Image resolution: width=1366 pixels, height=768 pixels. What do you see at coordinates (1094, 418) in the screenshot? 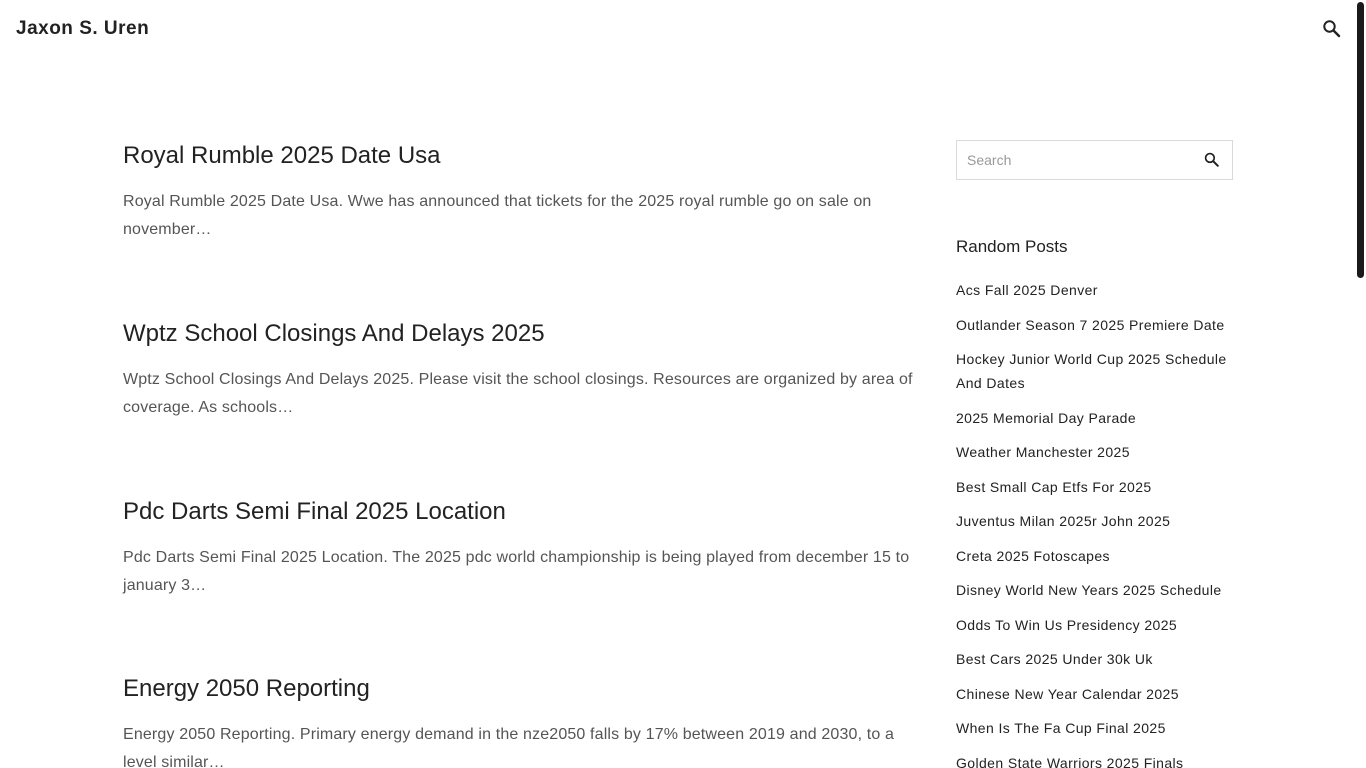
I see `random-post-link: 2025 Memorial Day Parade` at bounding box center [1094, 418].